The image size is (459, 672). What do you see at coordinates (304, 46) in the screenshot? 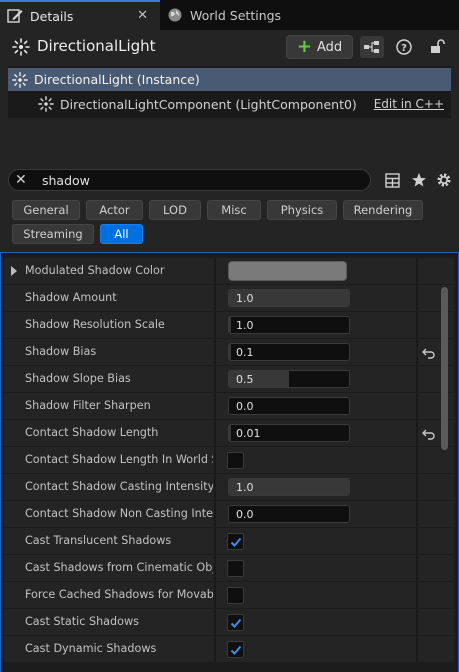
I see `plus-icon: +` at bounding box center [304, 46].